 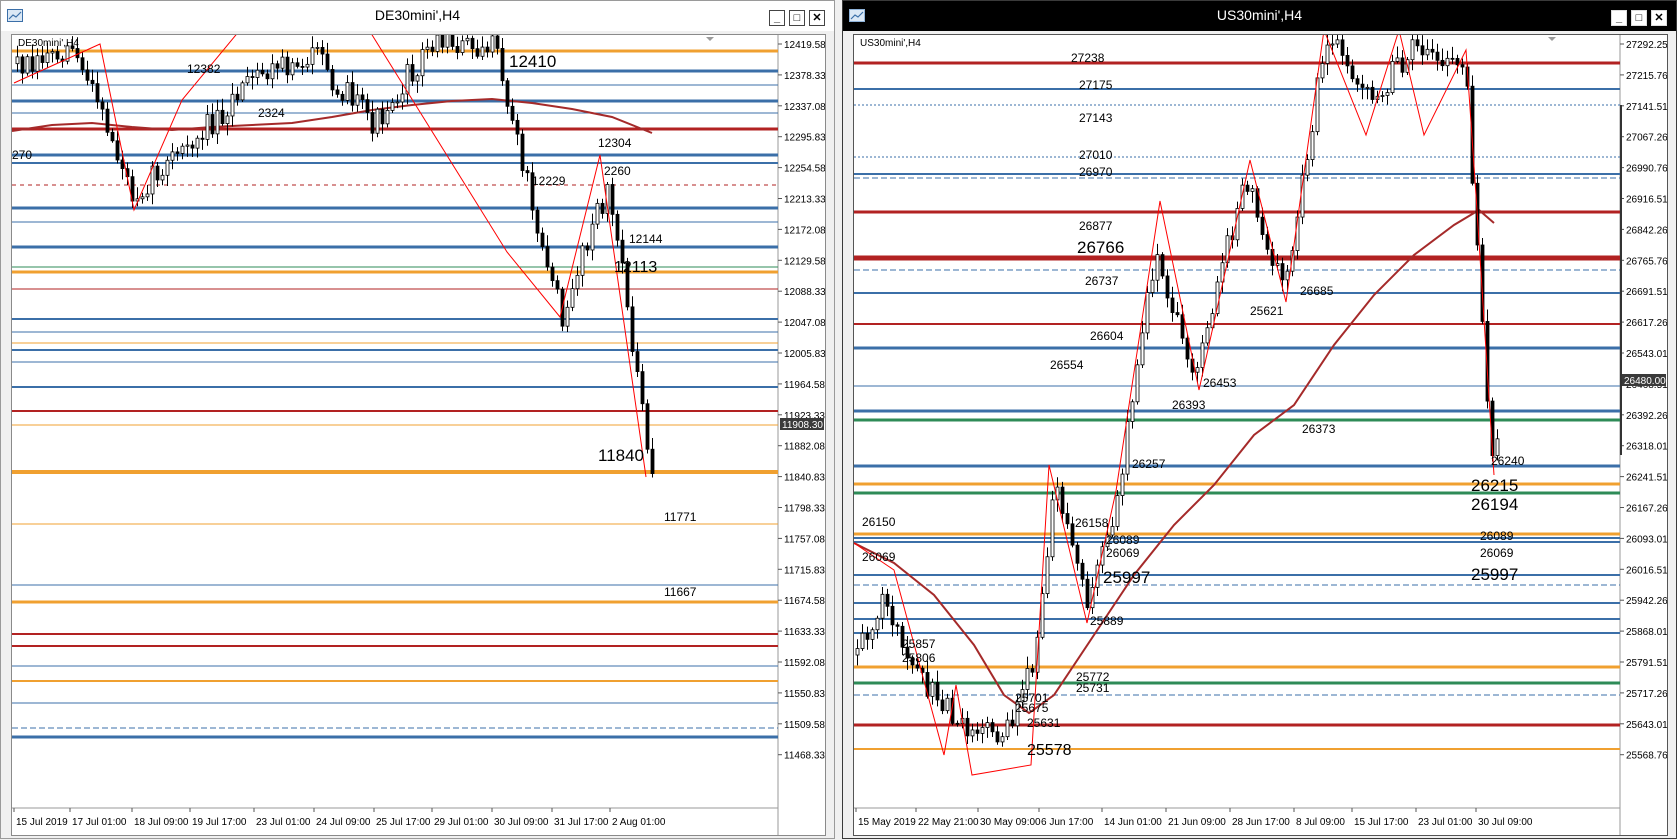 What do you see at coordinates (804, 354) in the screenshot?
I see `price-tick-label: 12005.83` at bounding box center [804, 354].